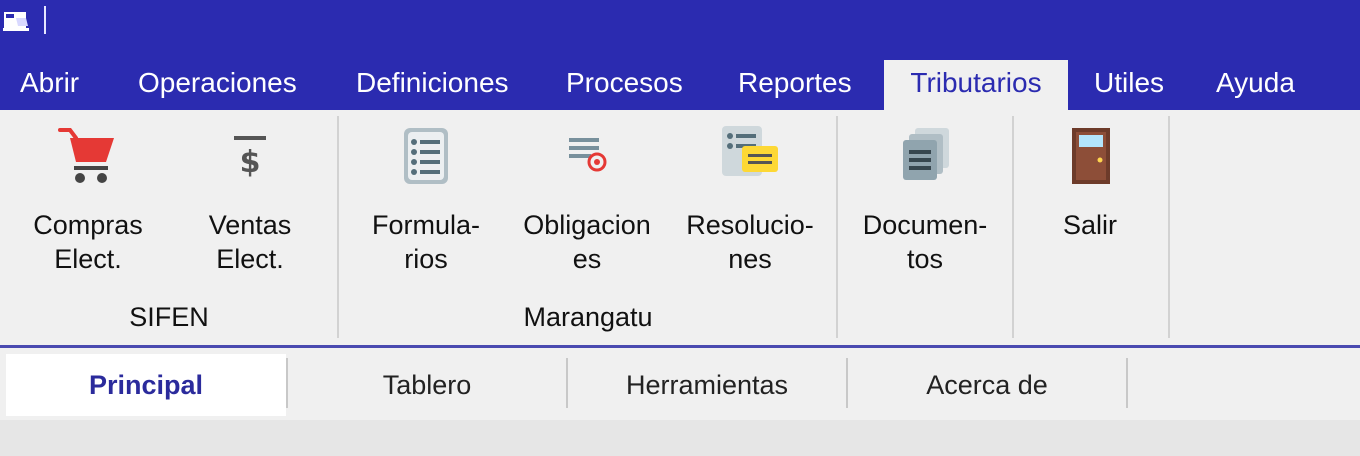 This screenshot has height=456, width=1360. I want to click on dollar-document-icon: $, so click(250, 158).